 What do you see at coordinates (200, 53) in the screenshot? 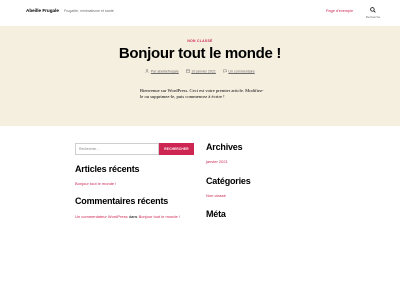
I see `post-title: Bonjour tout le monde !` at bounding box center [200, 53].